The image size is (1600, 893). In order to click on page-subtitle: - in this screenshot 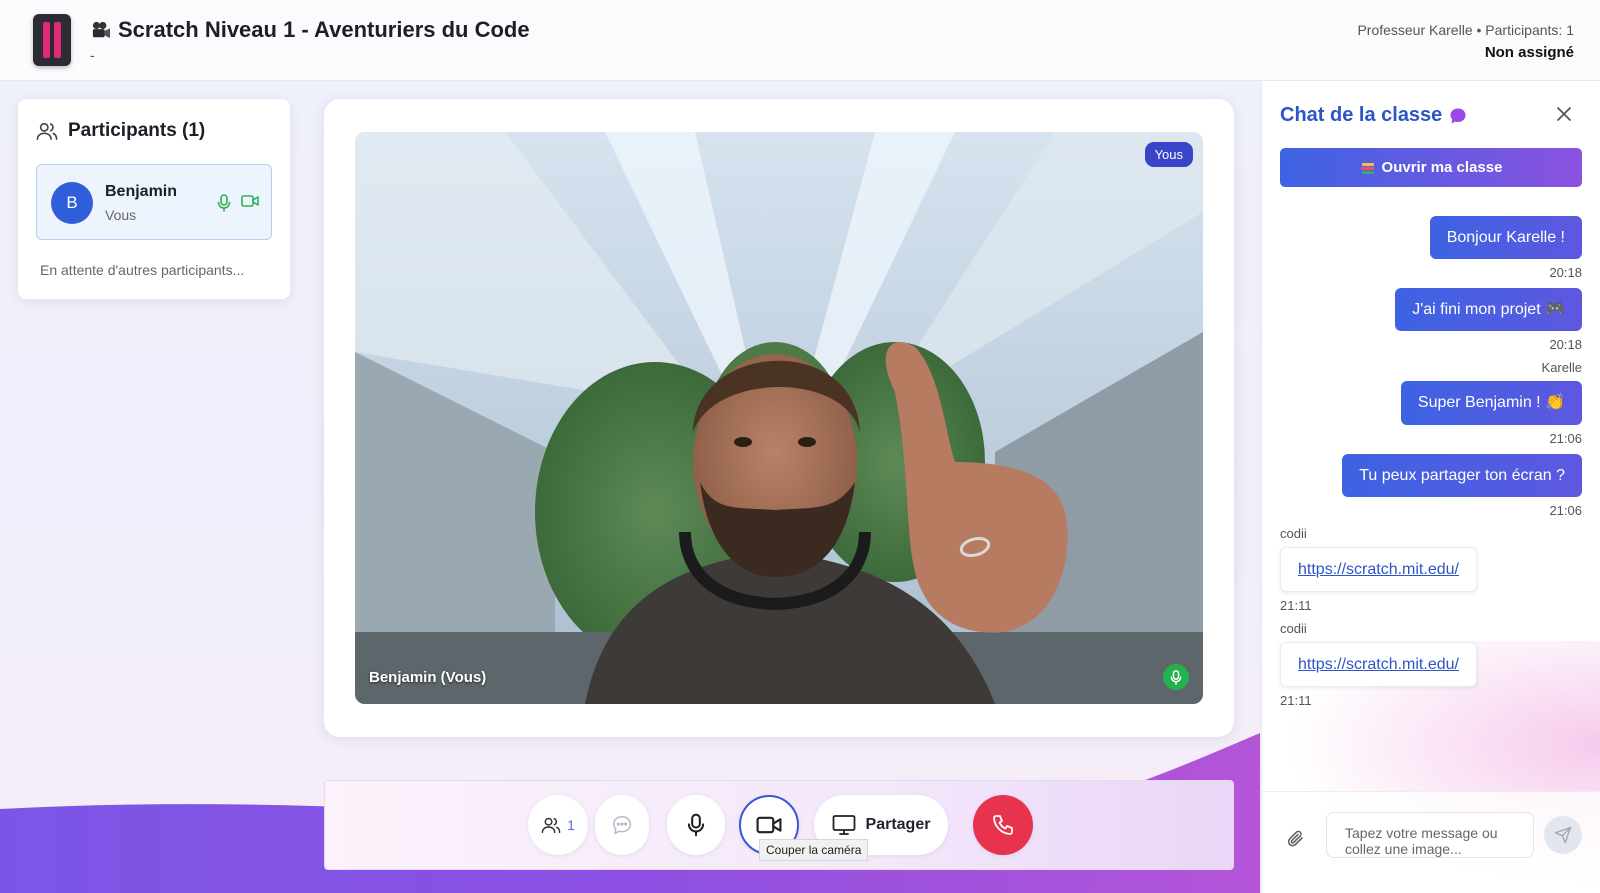, I will do `click(92, 55)`.